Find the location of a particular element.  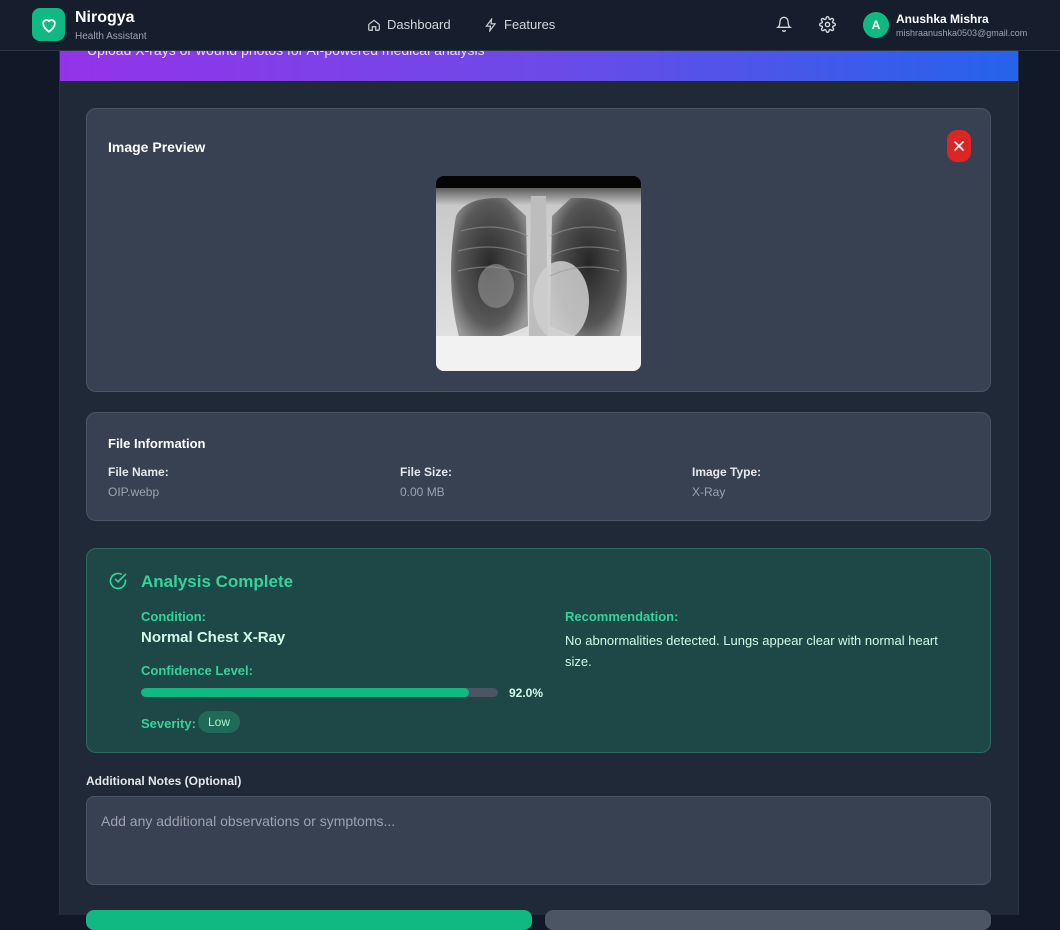

nav-link-label: Dashboard is located at coordinates (419, 24).